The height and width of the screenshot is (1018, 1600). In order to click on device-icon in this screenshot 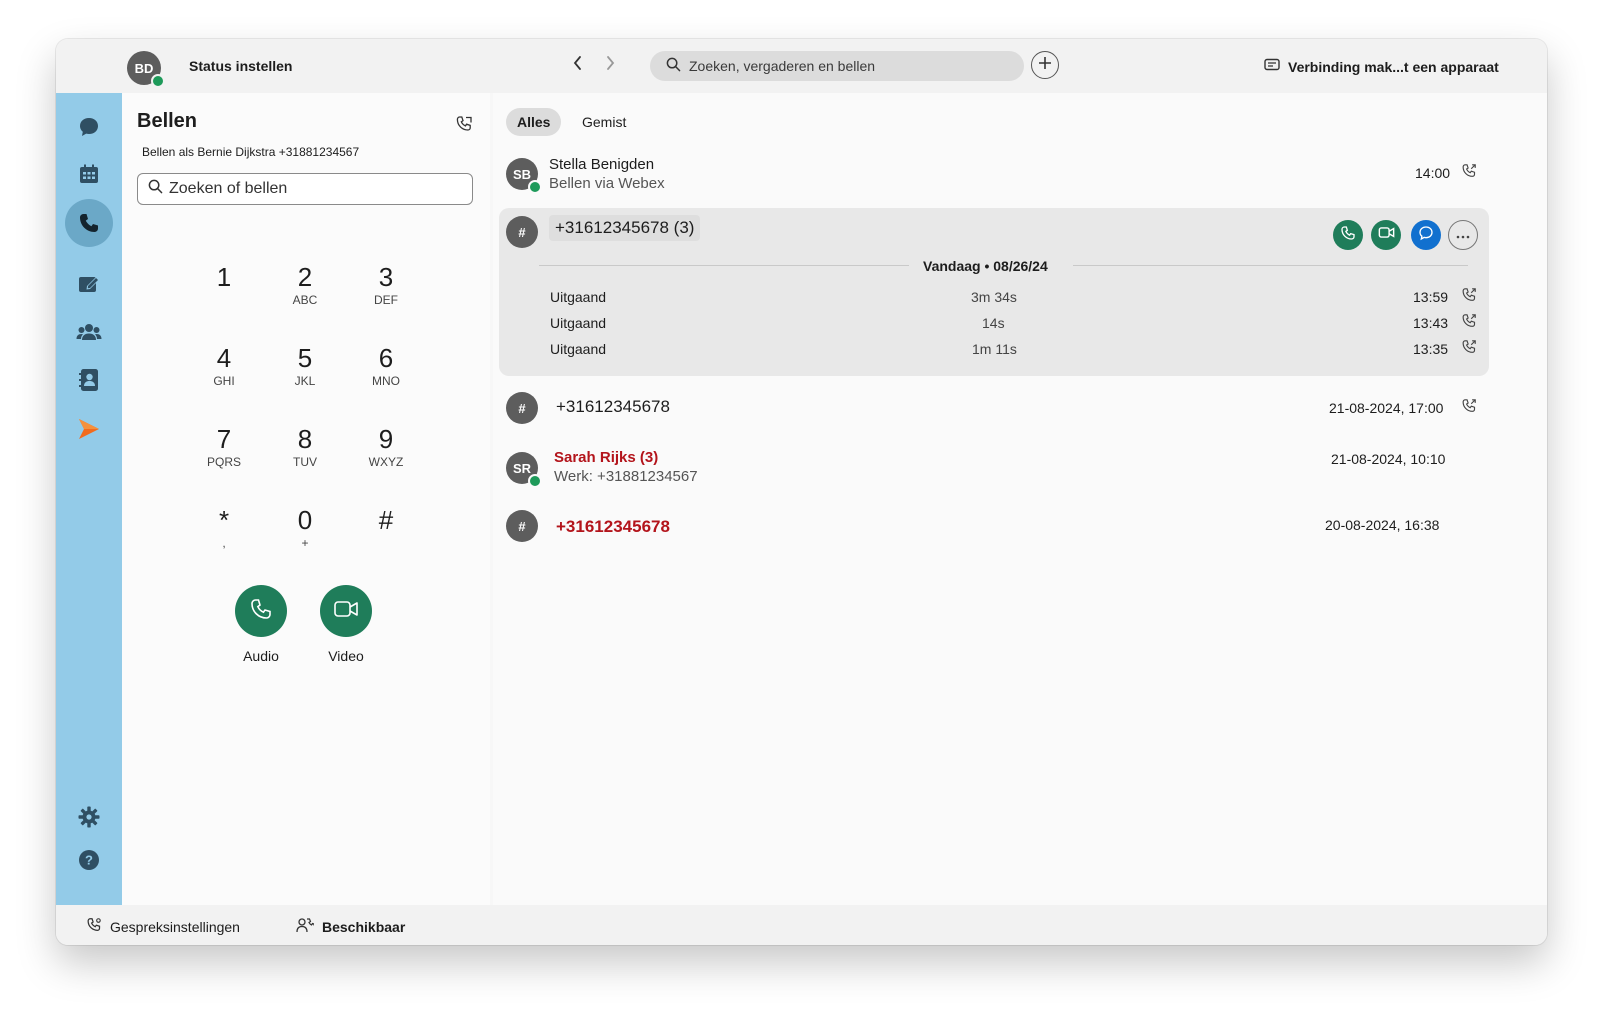, I will do `click(1276, 66)`.